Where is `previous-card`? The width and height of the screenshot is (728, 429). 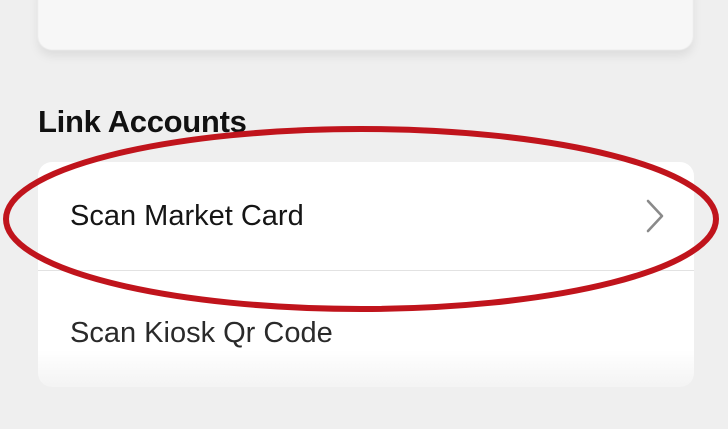
previous-card is located at coordinates (365, 25).